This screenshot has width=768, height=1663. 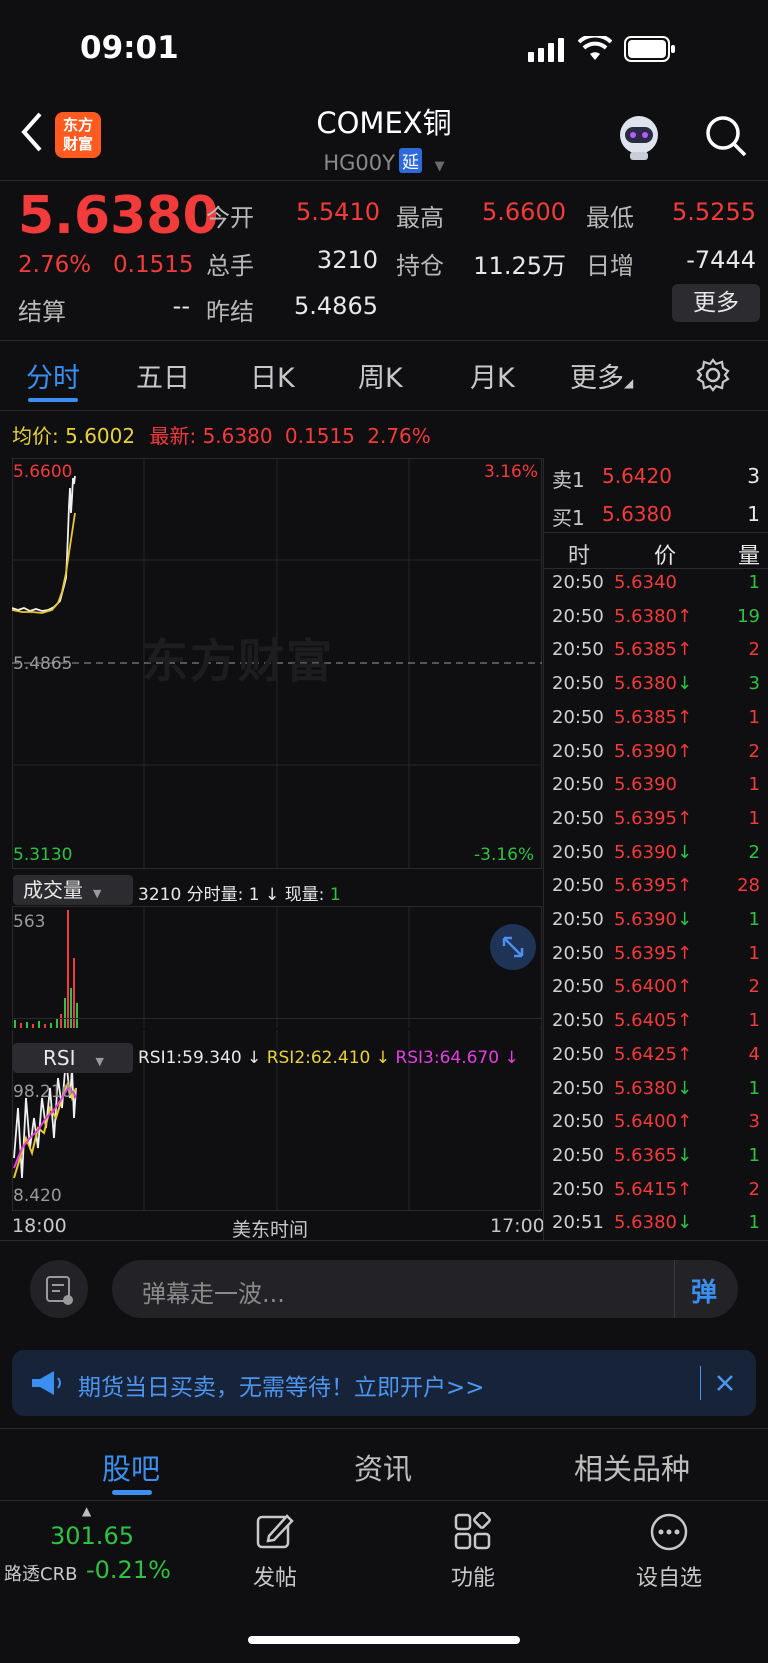 I want to click on danmu-settings-button, so click(x=59, y=1289).